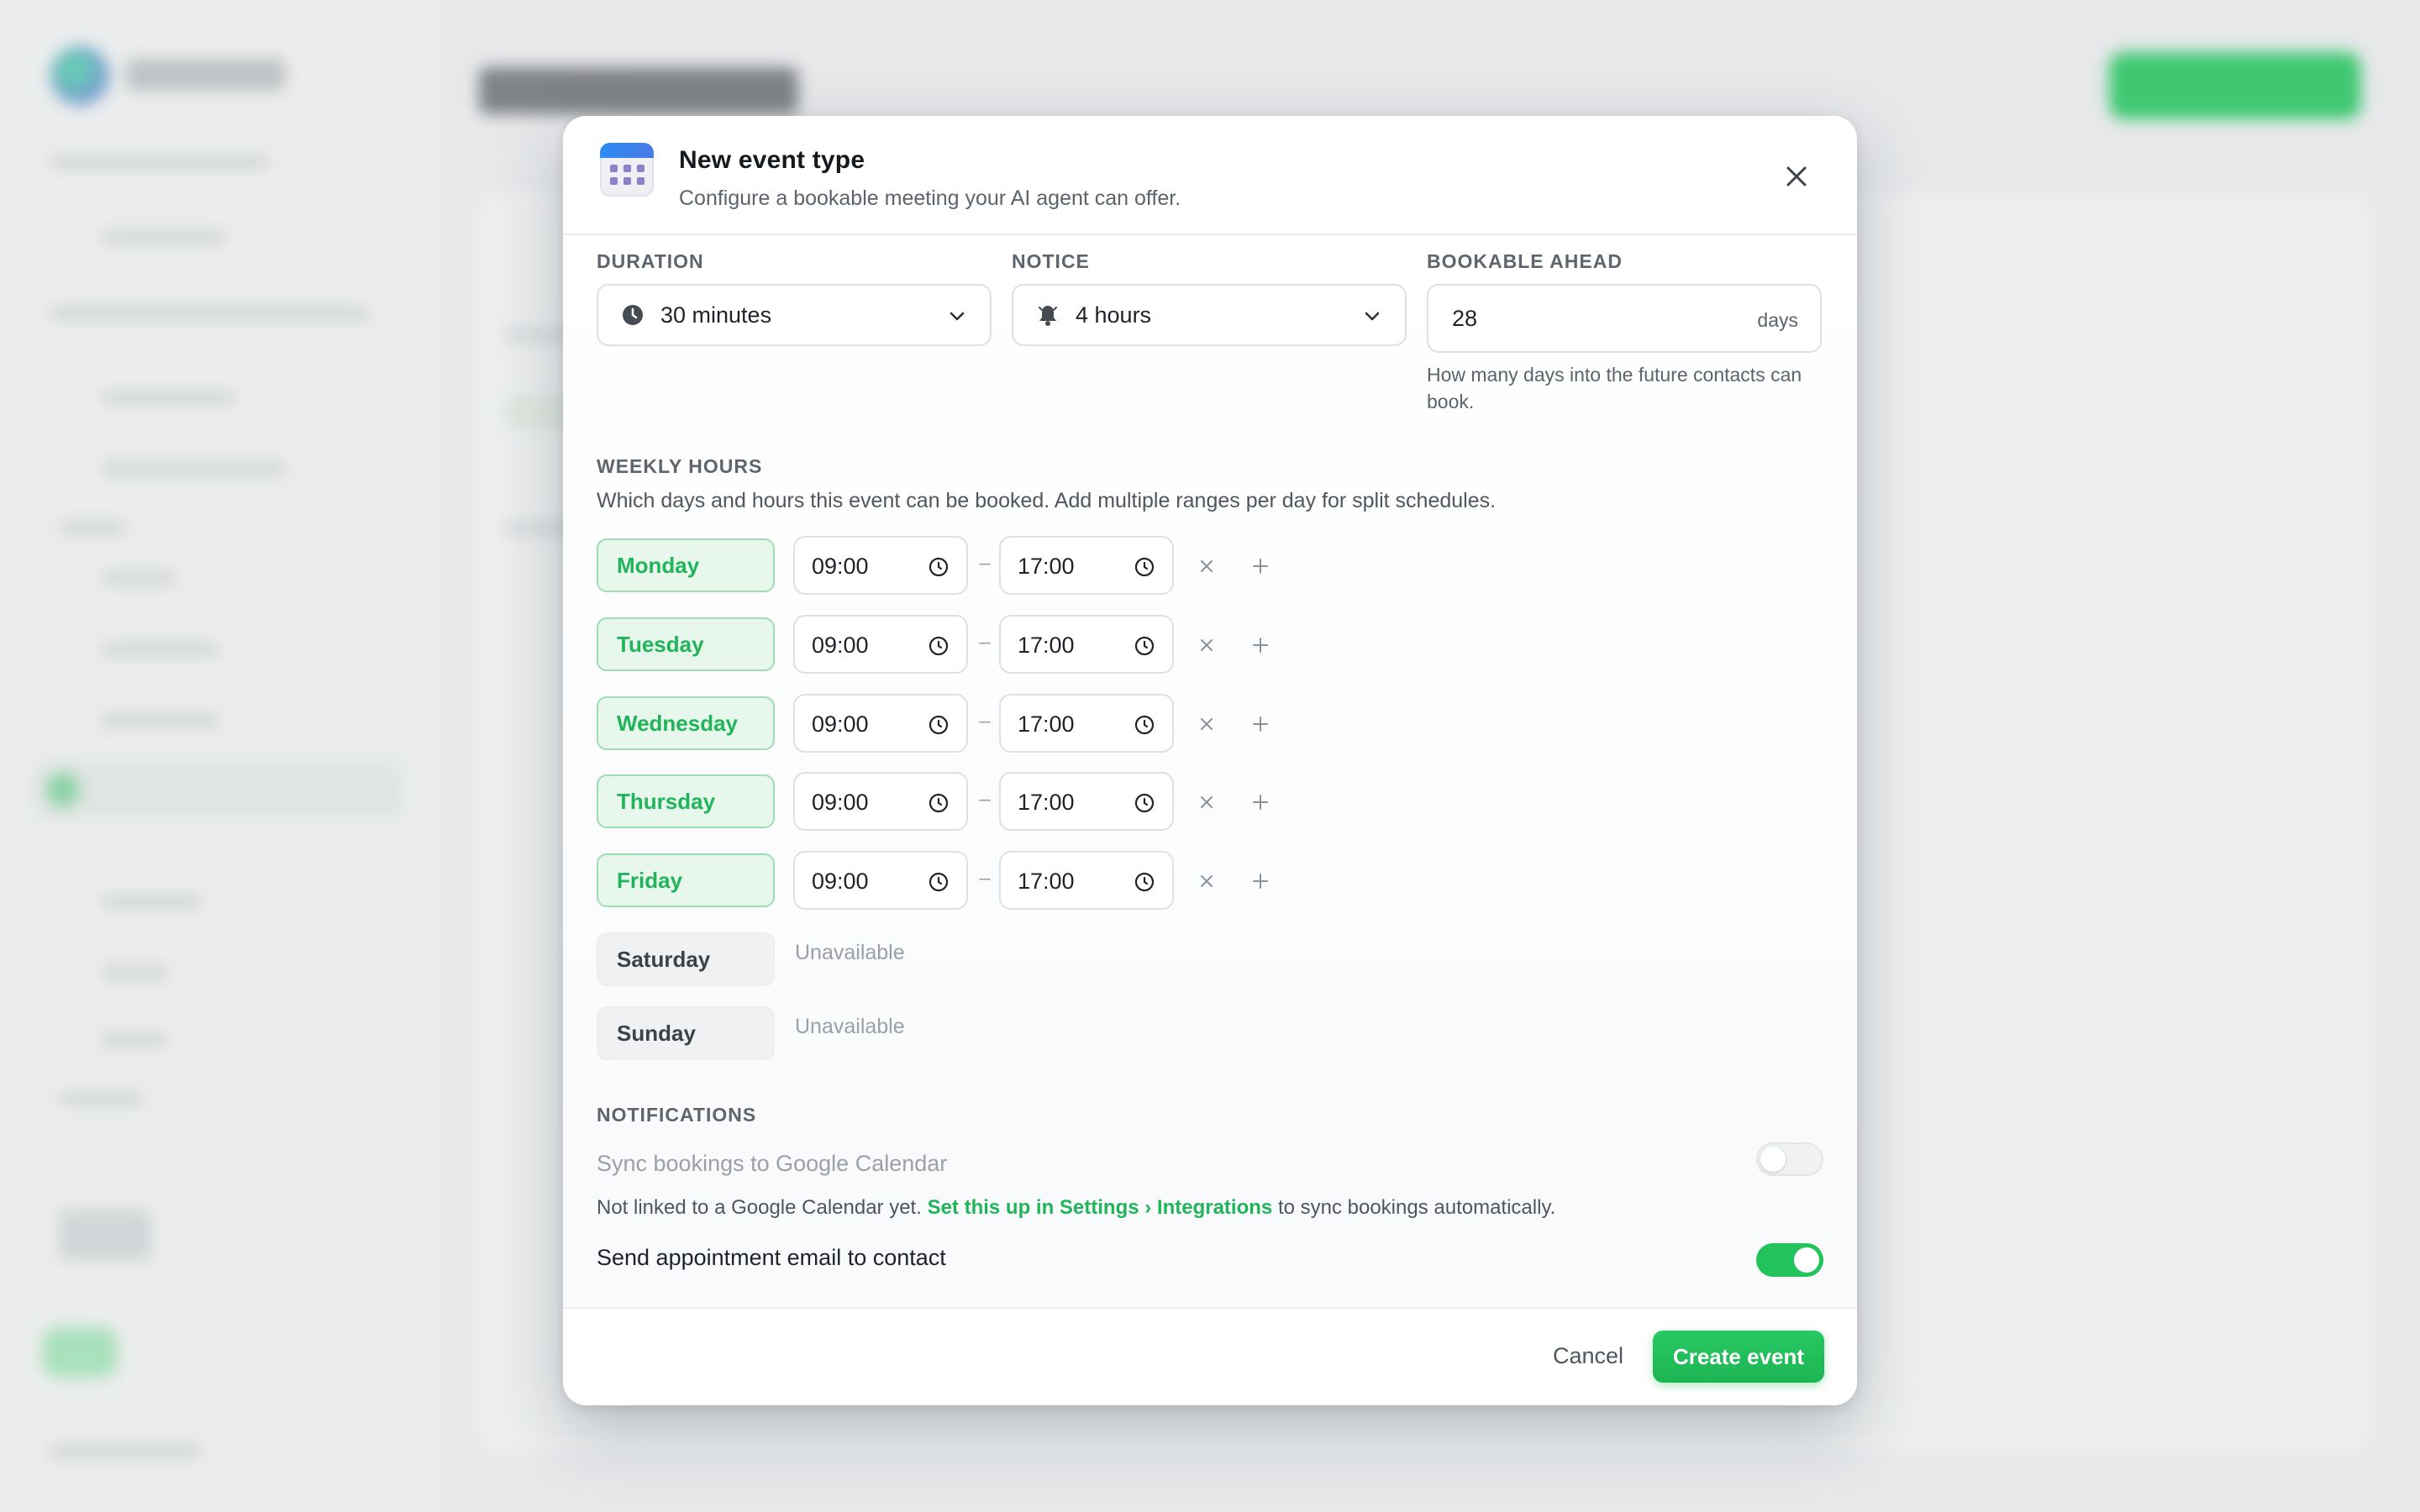 The width and height of the screenshot is (2420, 1512). Describe the element at coordinates (1778, 320) in the screenshot. I see `bookable-ahead-unit: days` at that location.